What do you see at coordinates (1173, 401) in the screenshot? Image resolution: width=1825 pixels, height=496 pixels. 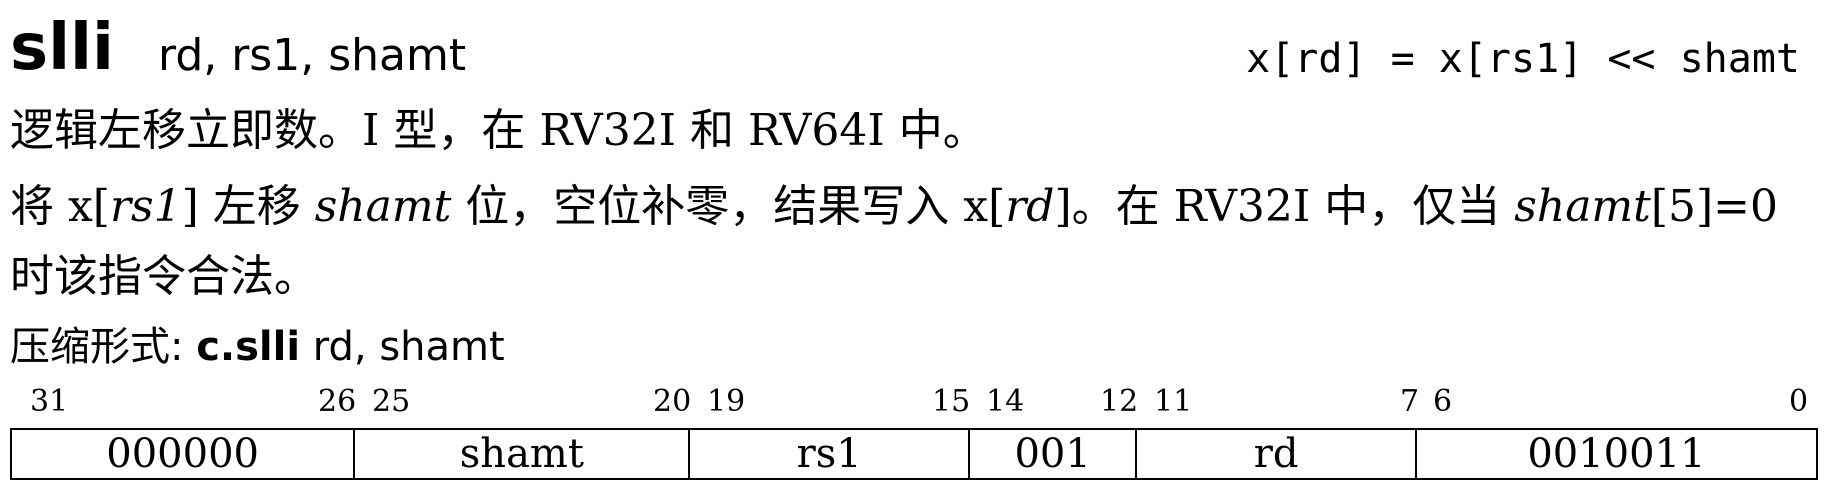 I see `bit-label: 11` at bounding box center [1173, 401].